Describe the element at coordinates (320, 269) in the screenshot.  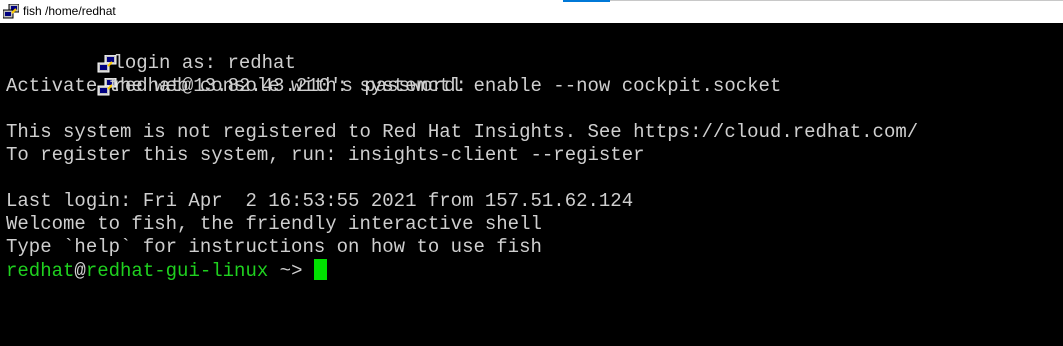
I see `text-cursor` at that location.